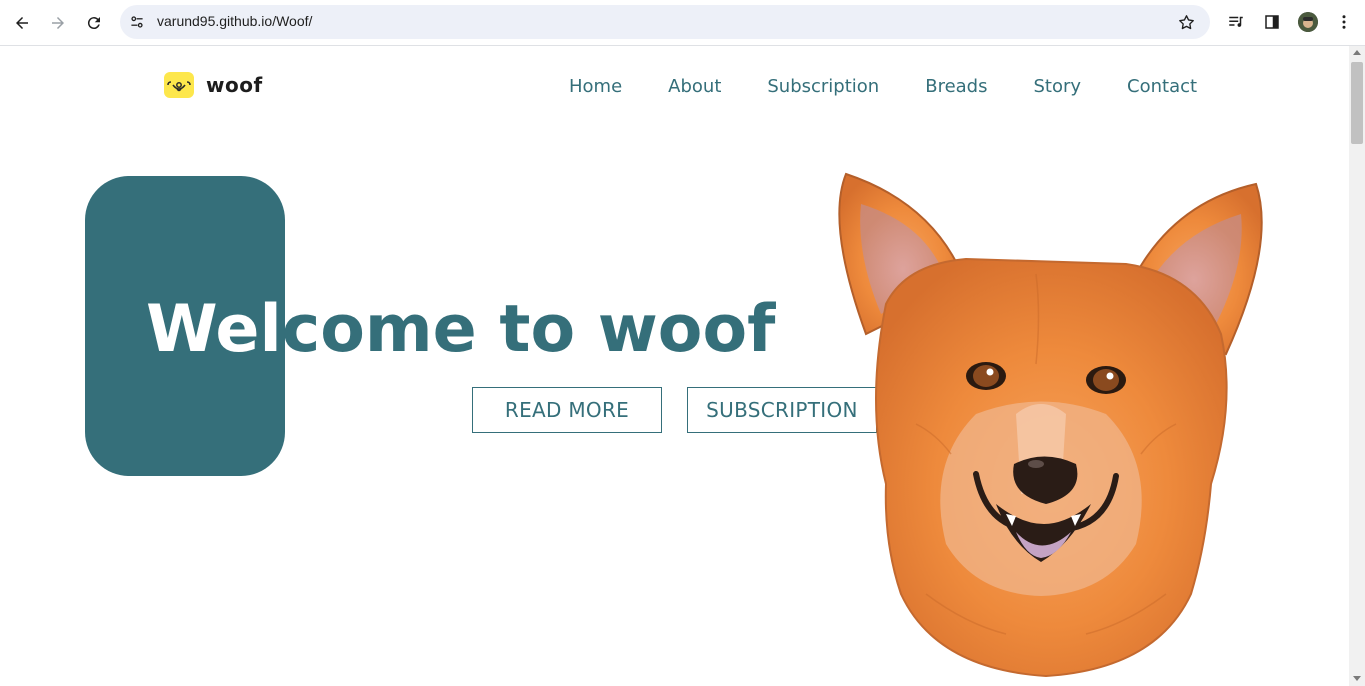 This screenshot has height=686, width=1365. I want to click on bookmark-button, so click(1186, 22).